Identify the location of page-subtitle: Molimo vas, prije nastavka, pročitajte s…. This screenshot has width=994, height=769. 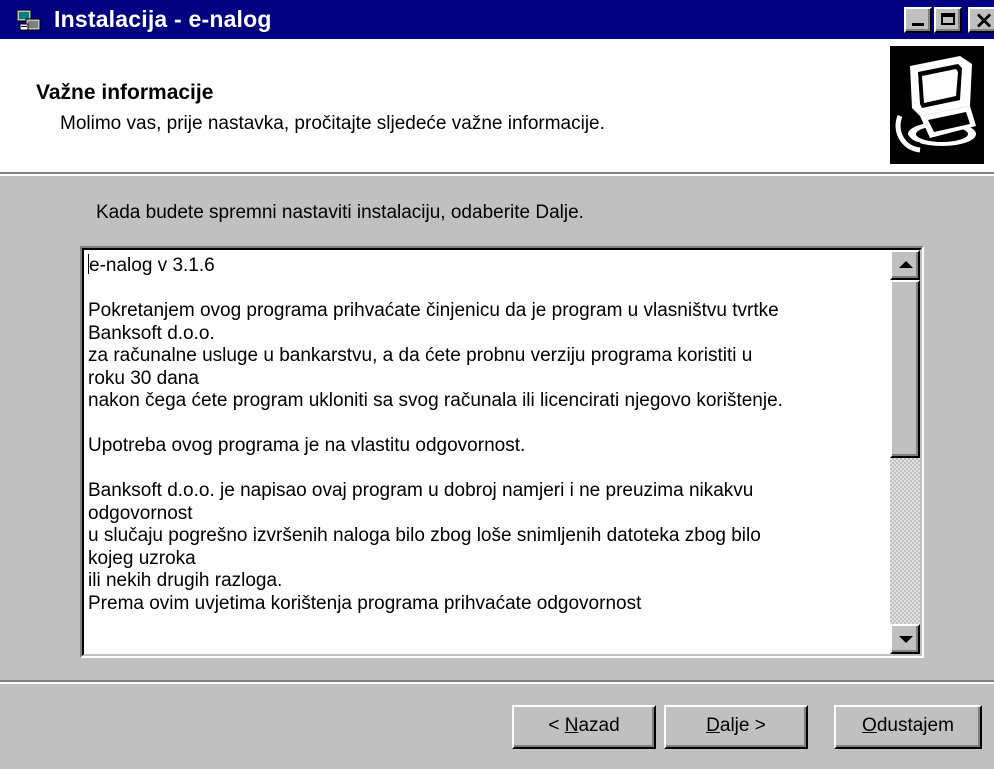
(332, 123).